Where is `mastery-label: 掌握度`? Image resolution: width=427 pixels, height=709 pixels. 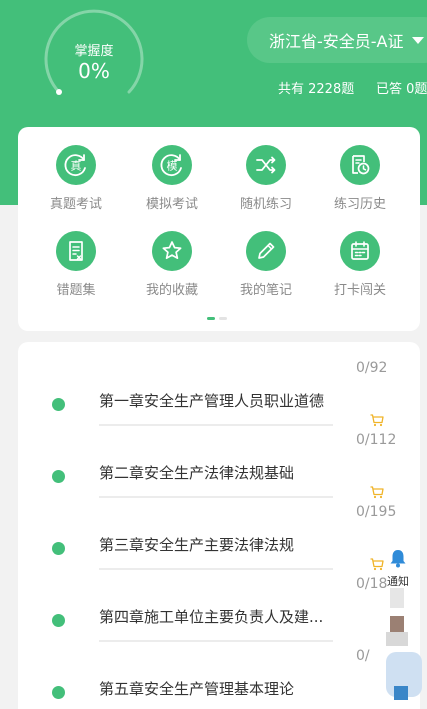 mastery-label: 掌握度 is located at coordinates (94, 51).